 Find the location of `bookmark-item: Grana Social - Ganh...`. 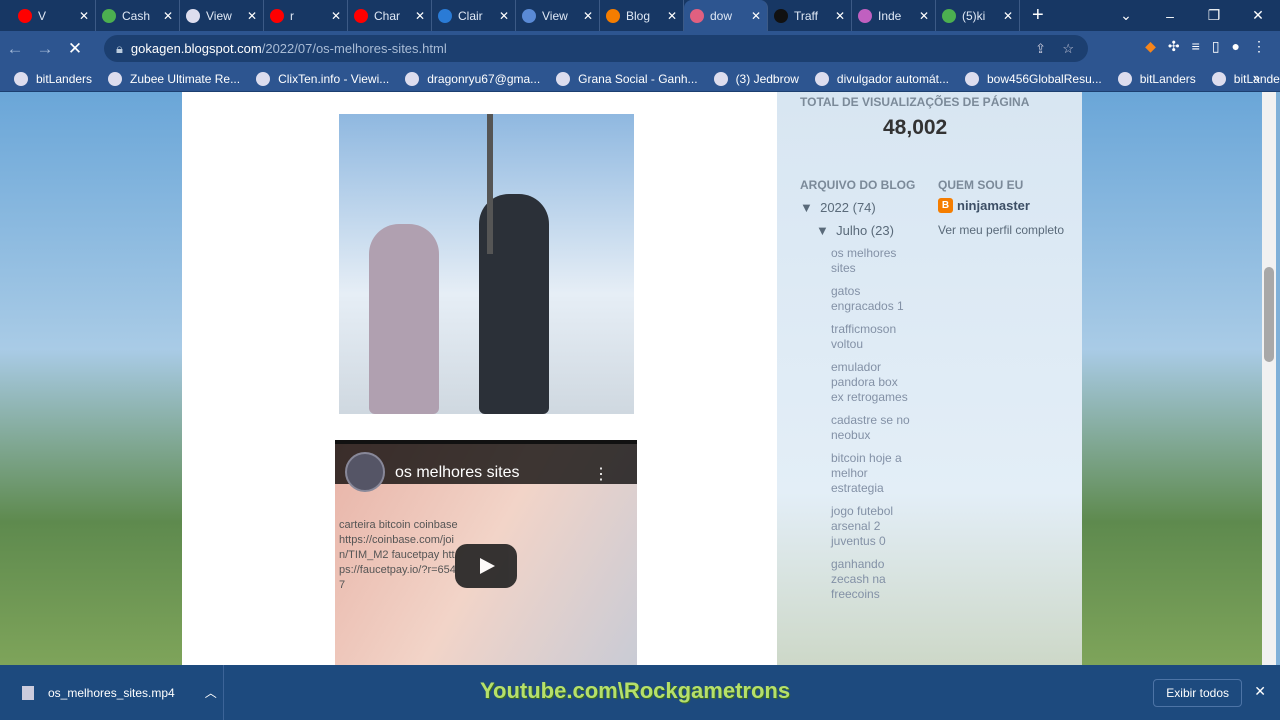

bookmark-item: Grana Social - Ganh... is located at coordinates (627, 78).